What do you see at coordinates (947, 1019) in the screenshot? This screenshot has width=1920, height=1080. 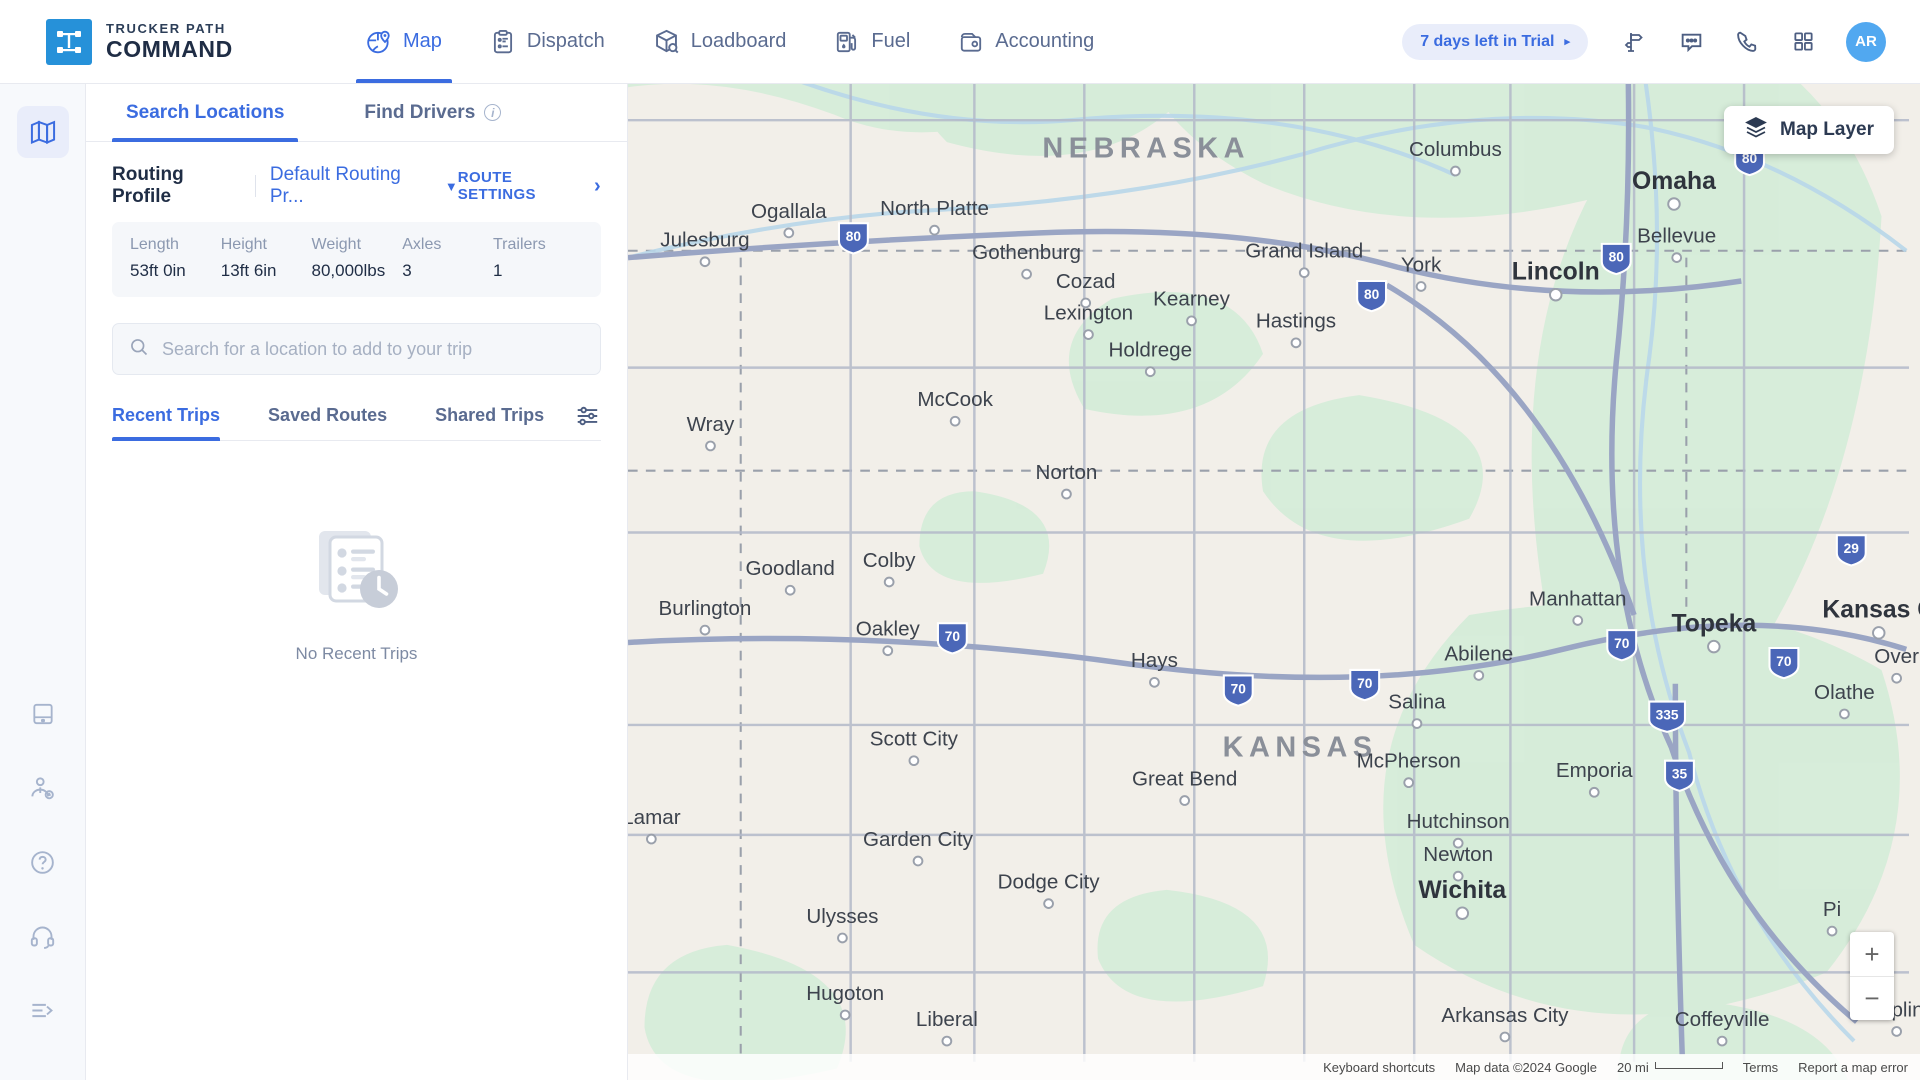 I see `map-city-label: Liberal` at bounding box center [947, 1019].